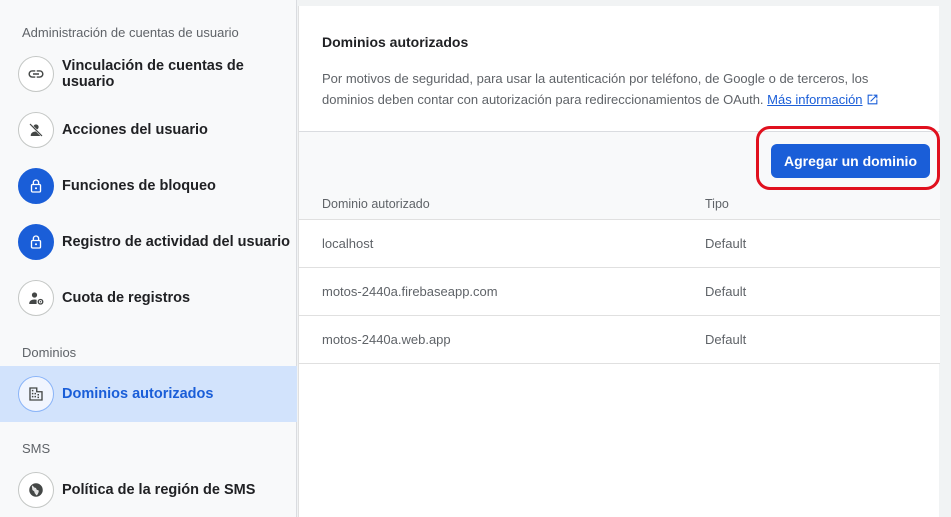 This screenshot has height=517, width=951. I want to click on sidebar-item-user-activity-log: Registro de actividad del usuario, so click(148, 242).